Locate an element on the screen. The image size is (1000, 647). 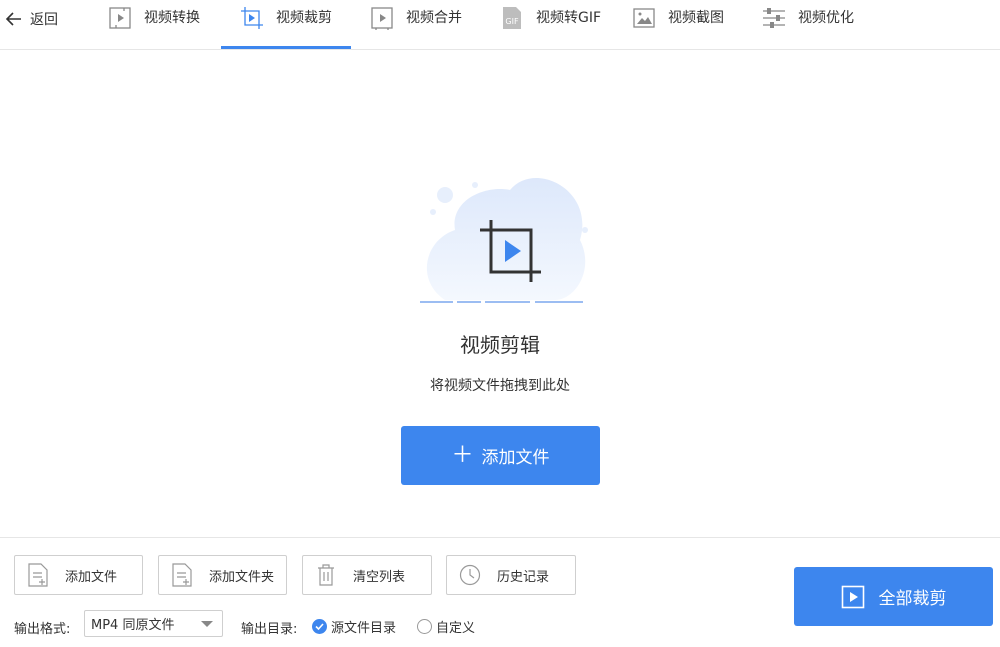
history-label: 历史记录 is located at coordinates (523, 577).